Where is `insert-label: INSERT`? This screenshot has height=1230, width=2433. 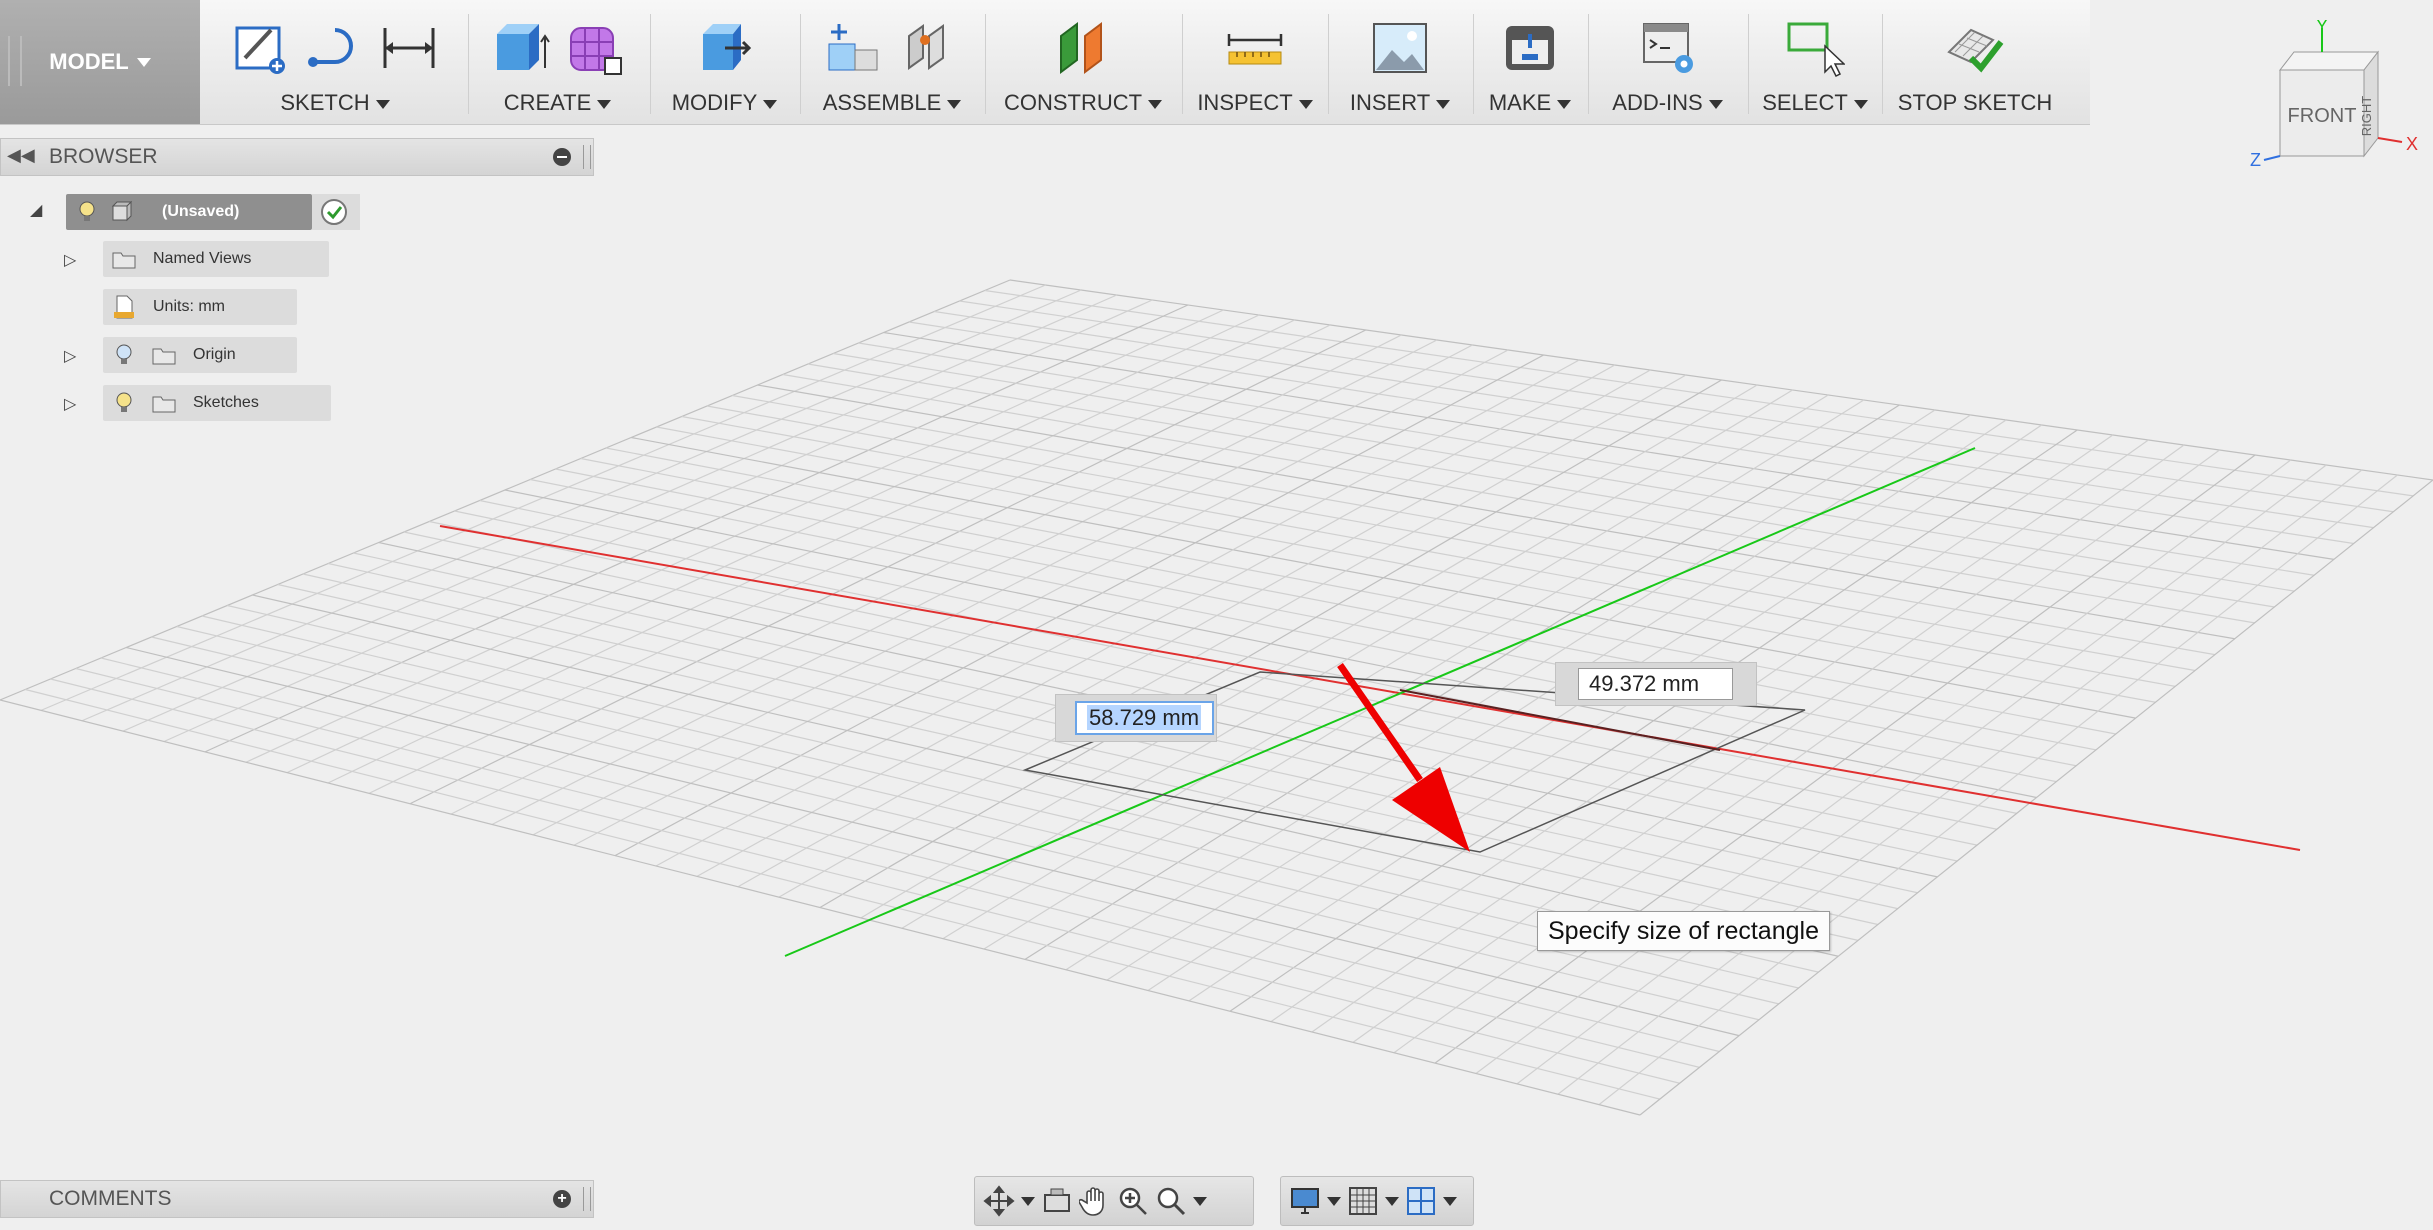 insert-label: INSERT is located at coordinates (1390, 102).